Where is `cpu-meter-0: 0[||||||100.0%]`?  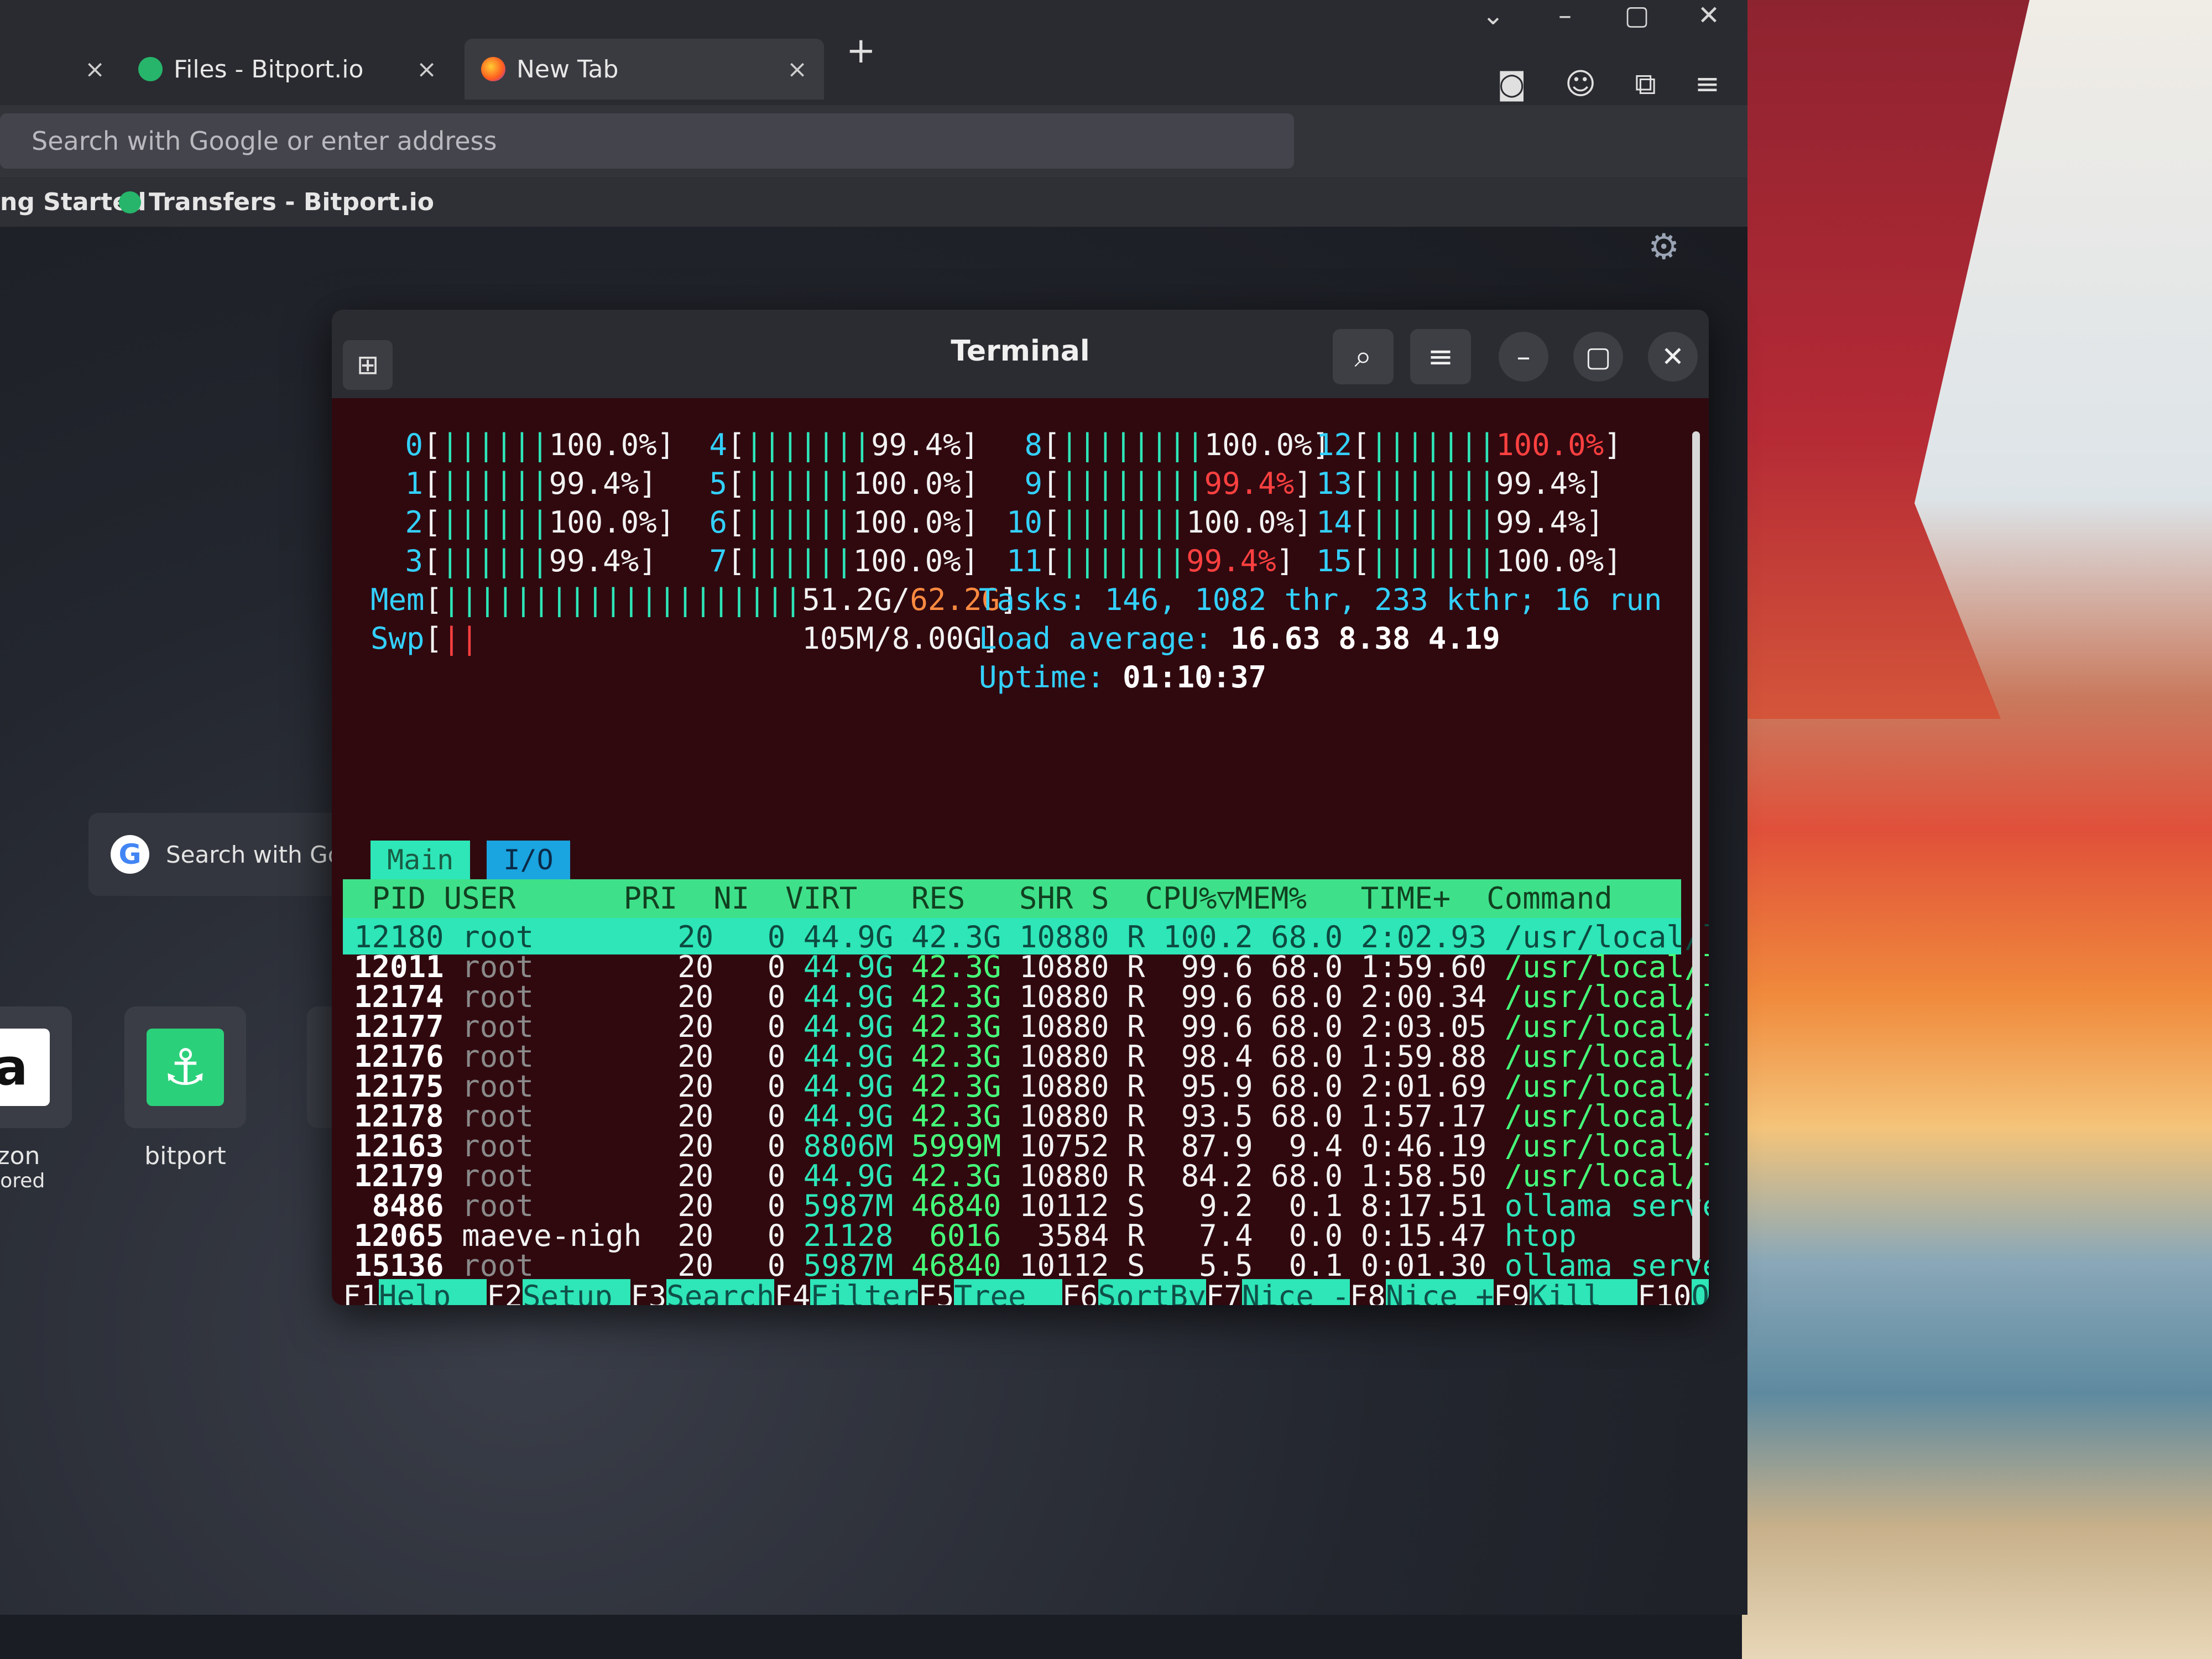 cpu-meter-0: 0[||||||100.0%] is located at coordinates (531, 445).